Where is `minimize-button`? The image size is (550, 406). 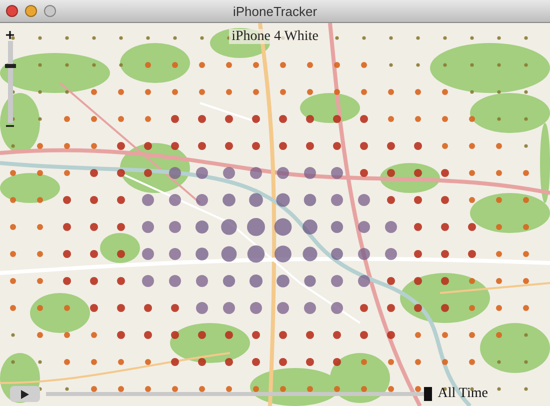 minimize-button is located at coordinates (31, 11).